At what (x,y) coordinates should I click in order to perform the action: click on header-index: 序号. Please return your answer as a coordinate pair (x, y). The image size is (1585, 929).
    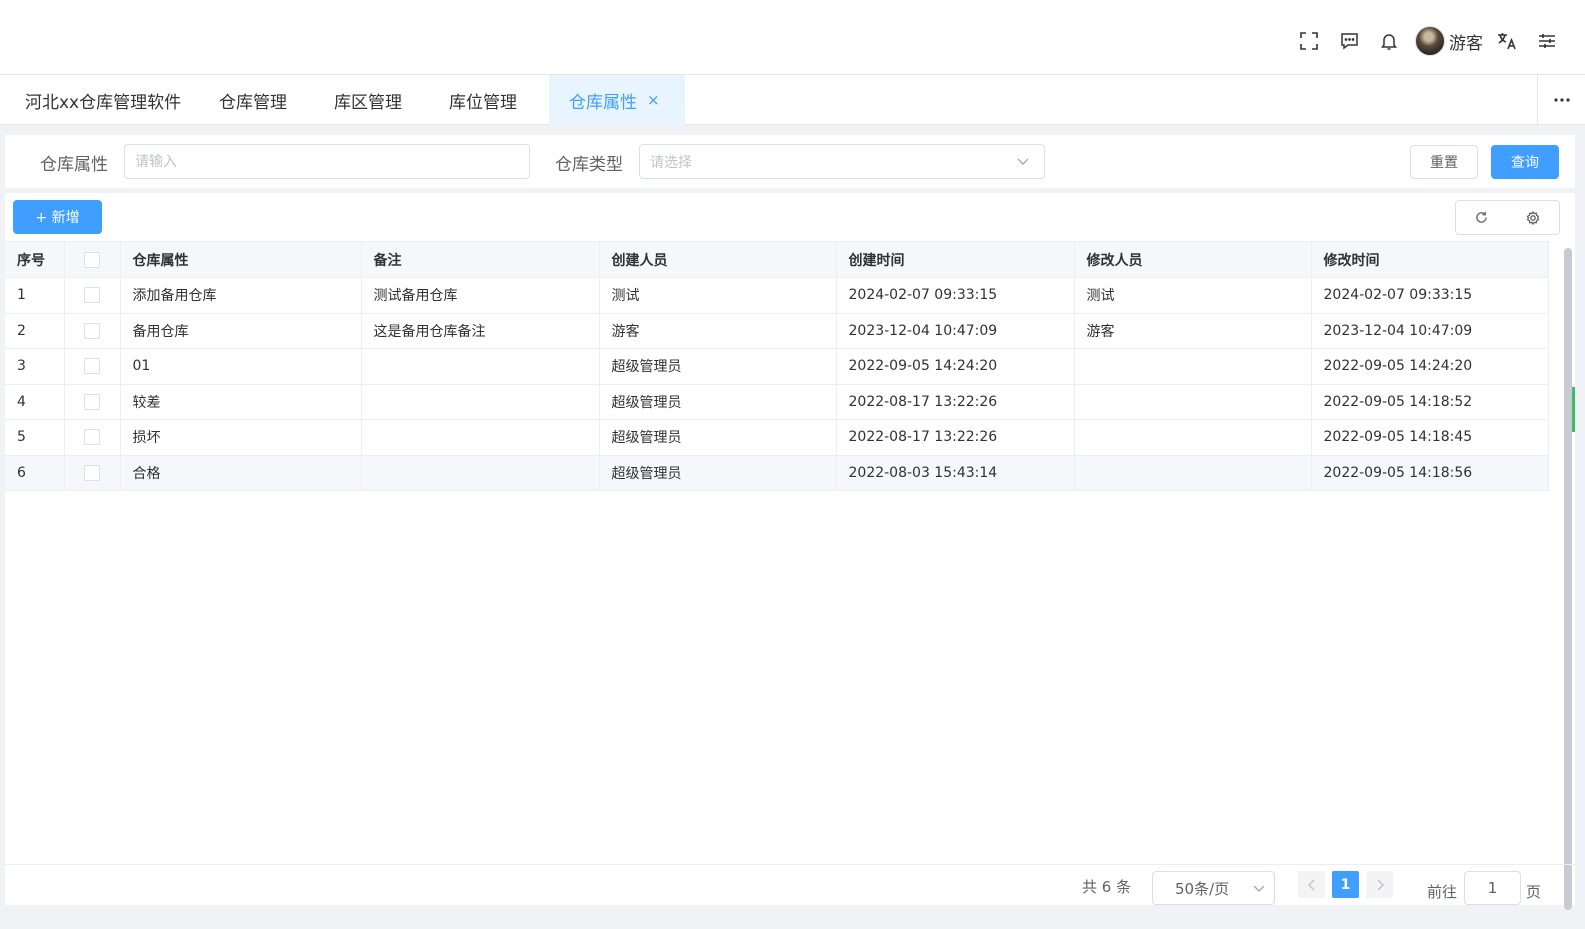
    Looking at the image, I should click on (35, 259).